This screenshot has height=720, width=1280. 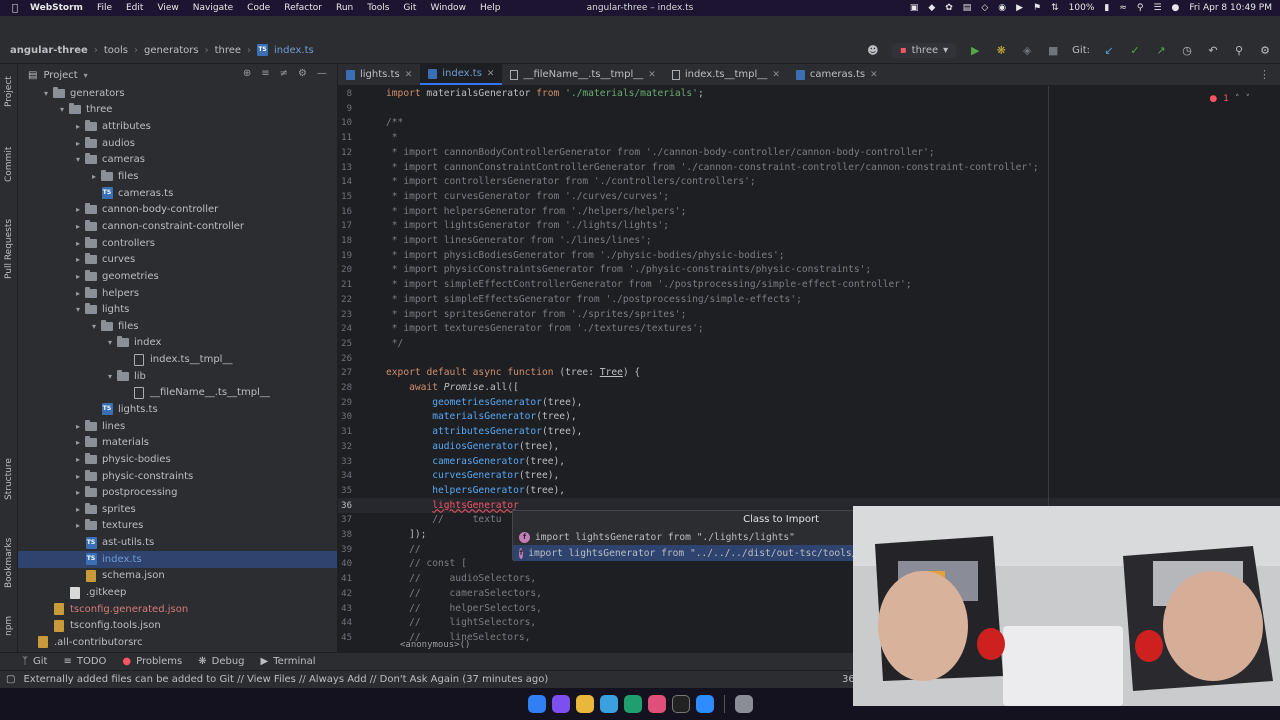 What do you see at coordinates (177, 193) in the screenshot?
I see `tree-file: TS cameras.ts` at bounding box center [177, 193].